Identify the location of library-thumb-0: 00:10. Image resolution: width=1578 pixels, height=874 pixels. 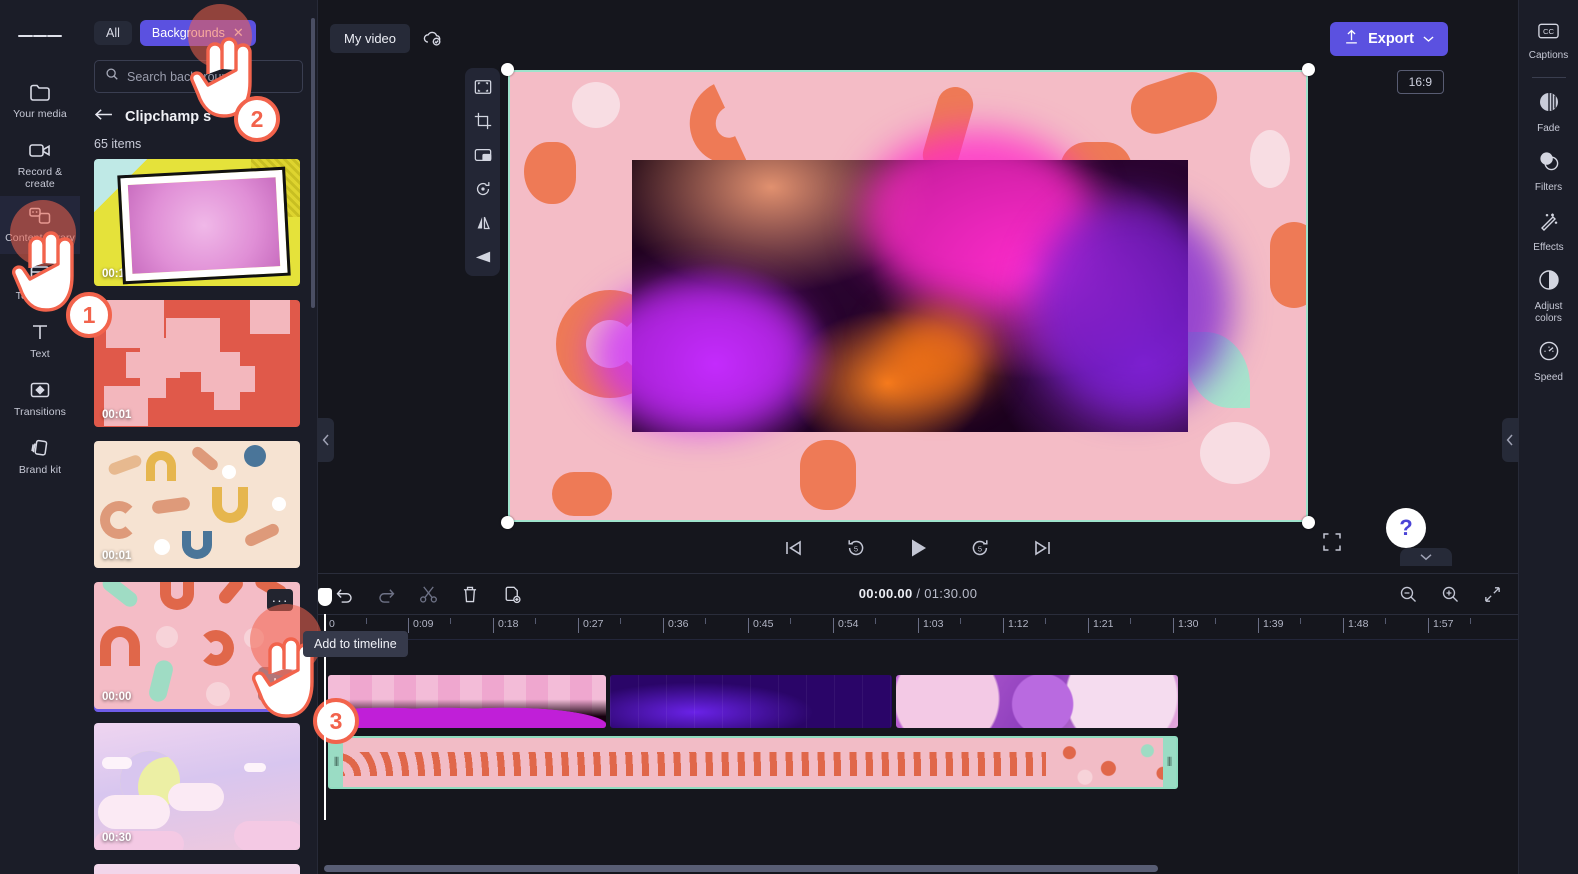
(197, 222).